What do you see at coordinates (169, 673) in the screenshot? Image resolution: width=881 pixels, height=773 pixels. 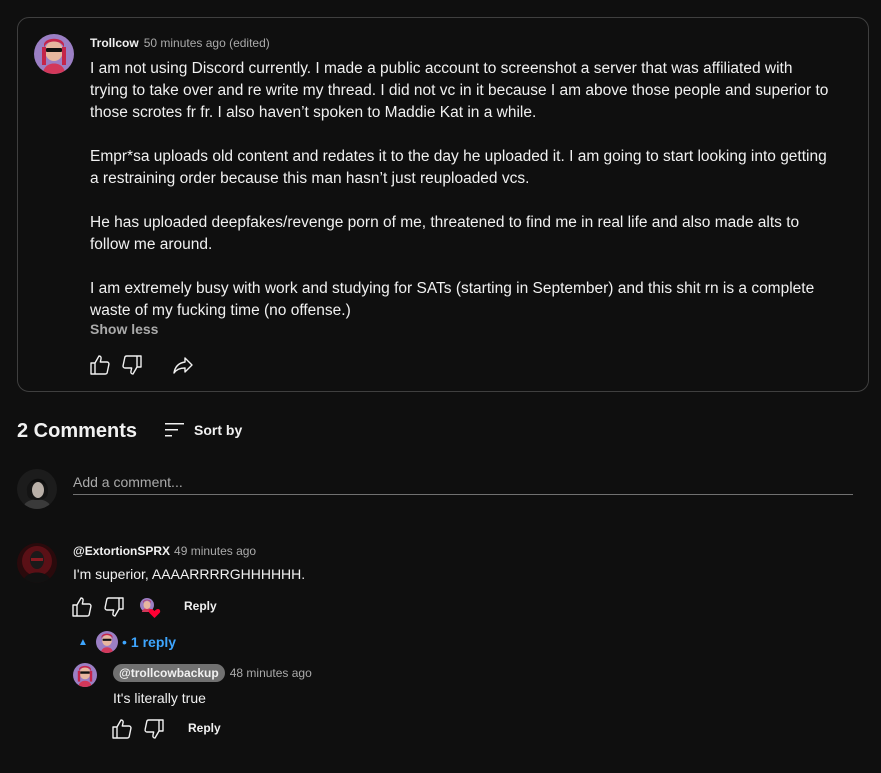 I see `reply-author-mention: @trollcowbackup` at bounding box center [169, 673].